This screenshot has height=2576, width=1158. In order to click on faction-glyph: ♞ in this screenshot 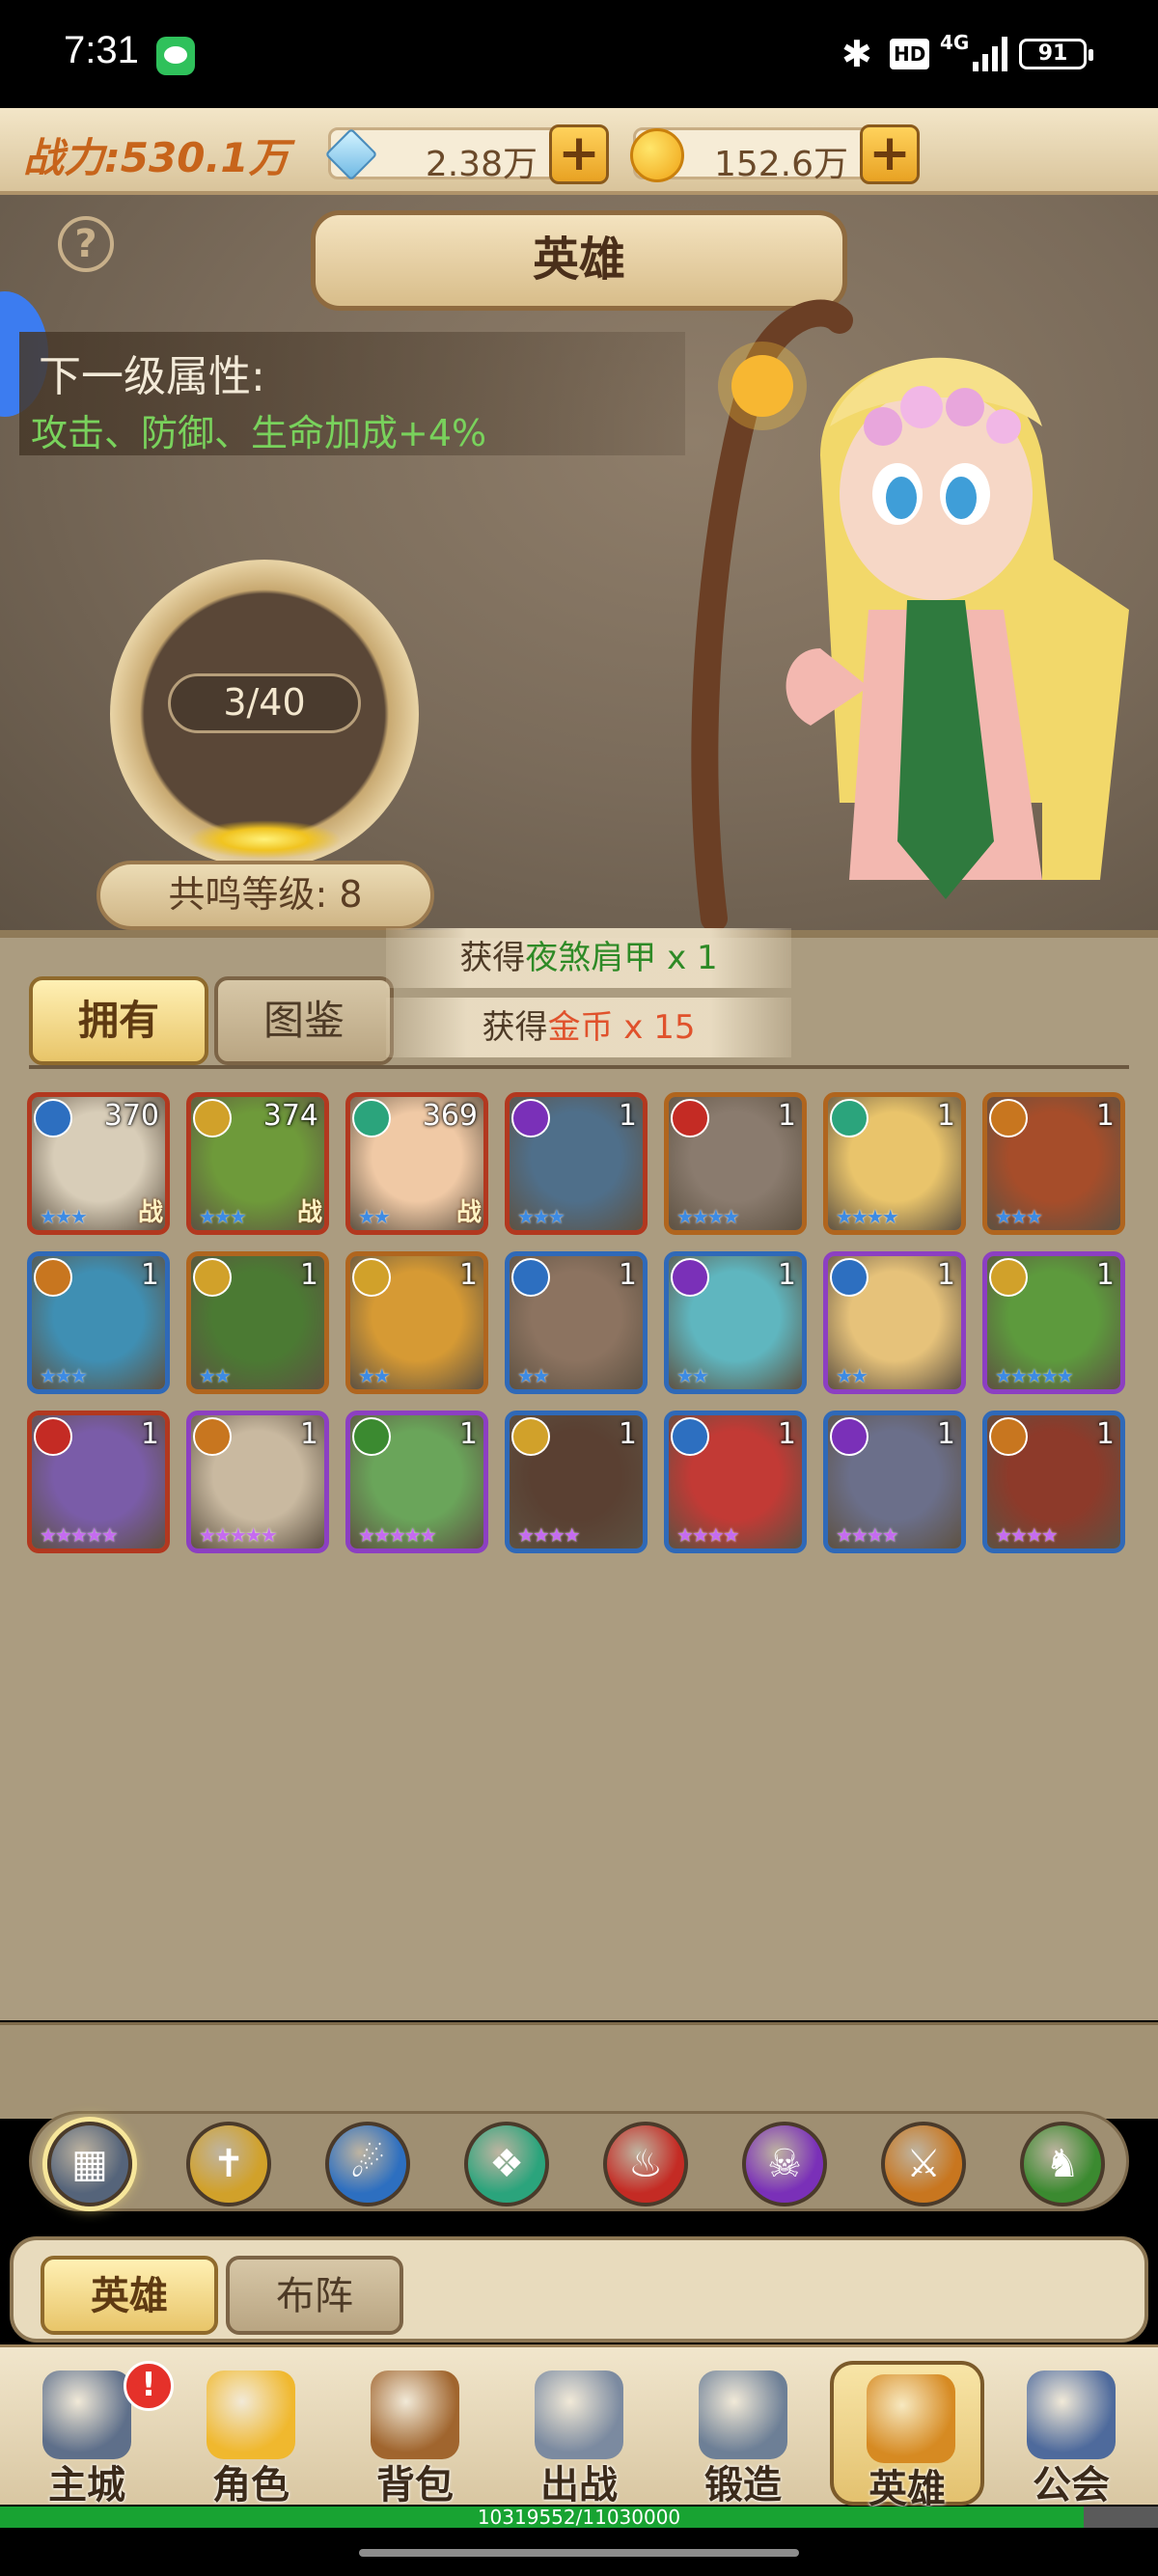, I will do `click(1062, 2164)`.